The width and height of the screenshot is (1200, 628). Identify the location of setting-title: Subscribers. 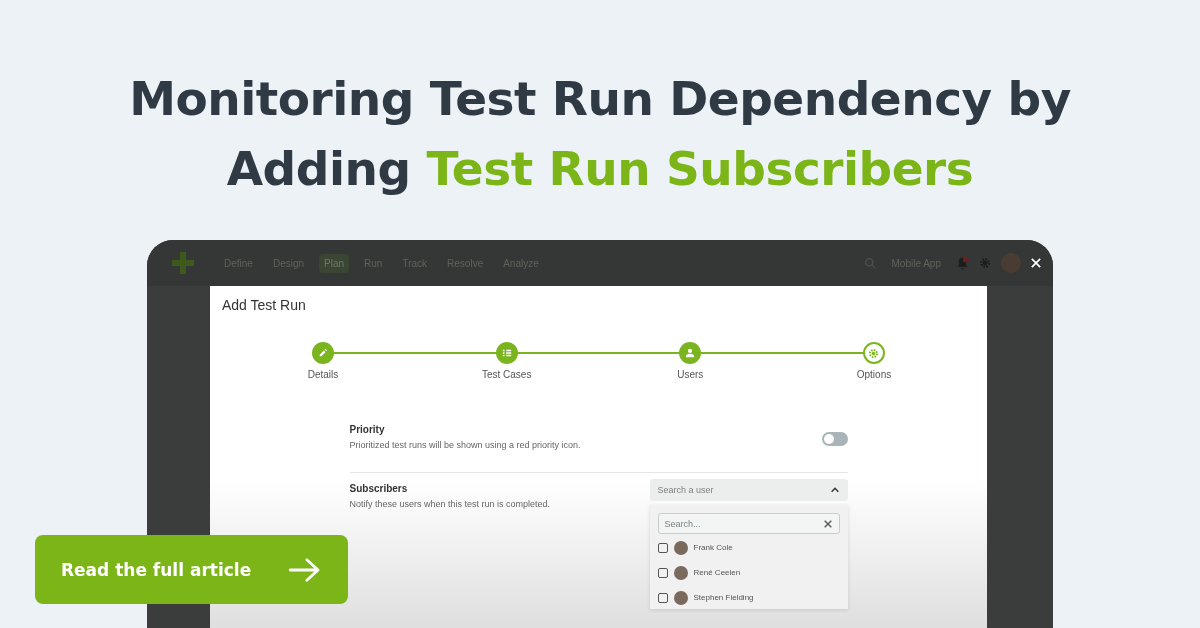
(379, 489).